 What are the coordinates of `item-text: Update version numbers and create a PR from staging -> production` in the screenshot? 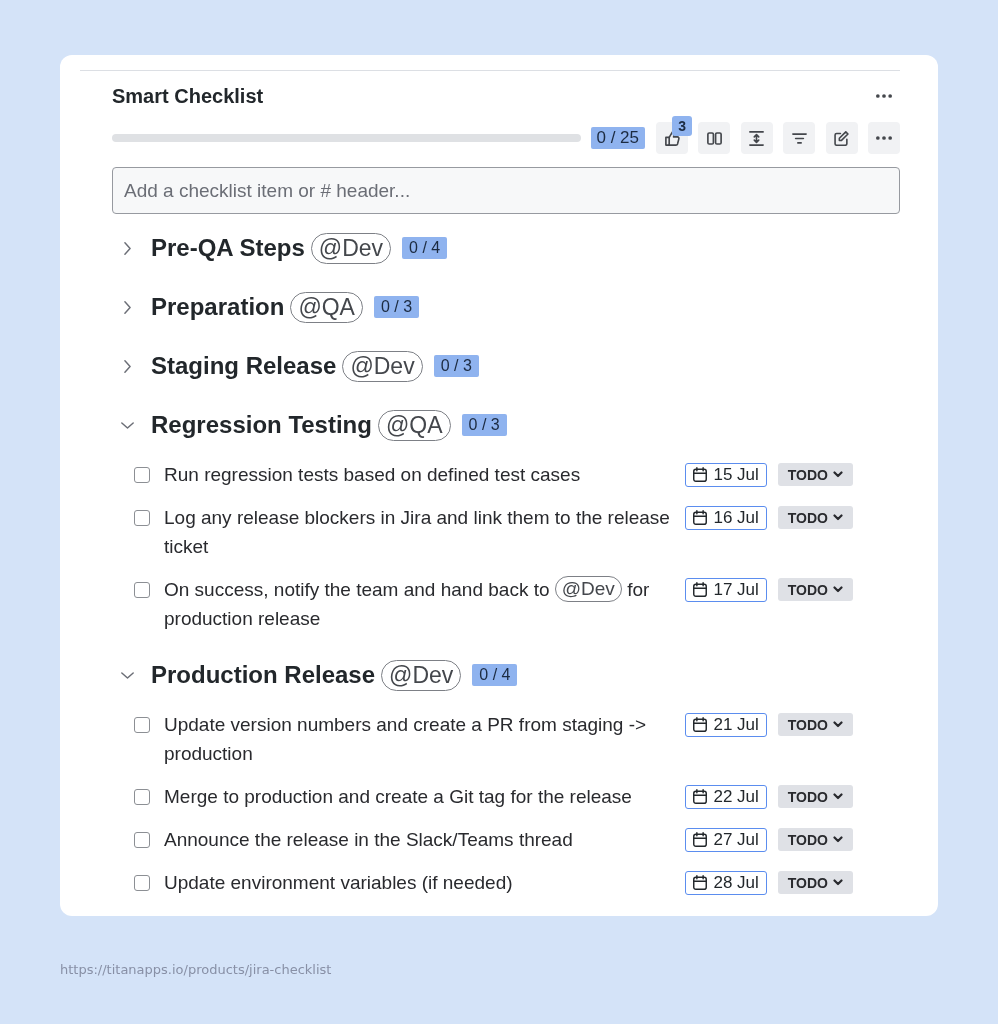 It's located at (406, 739).